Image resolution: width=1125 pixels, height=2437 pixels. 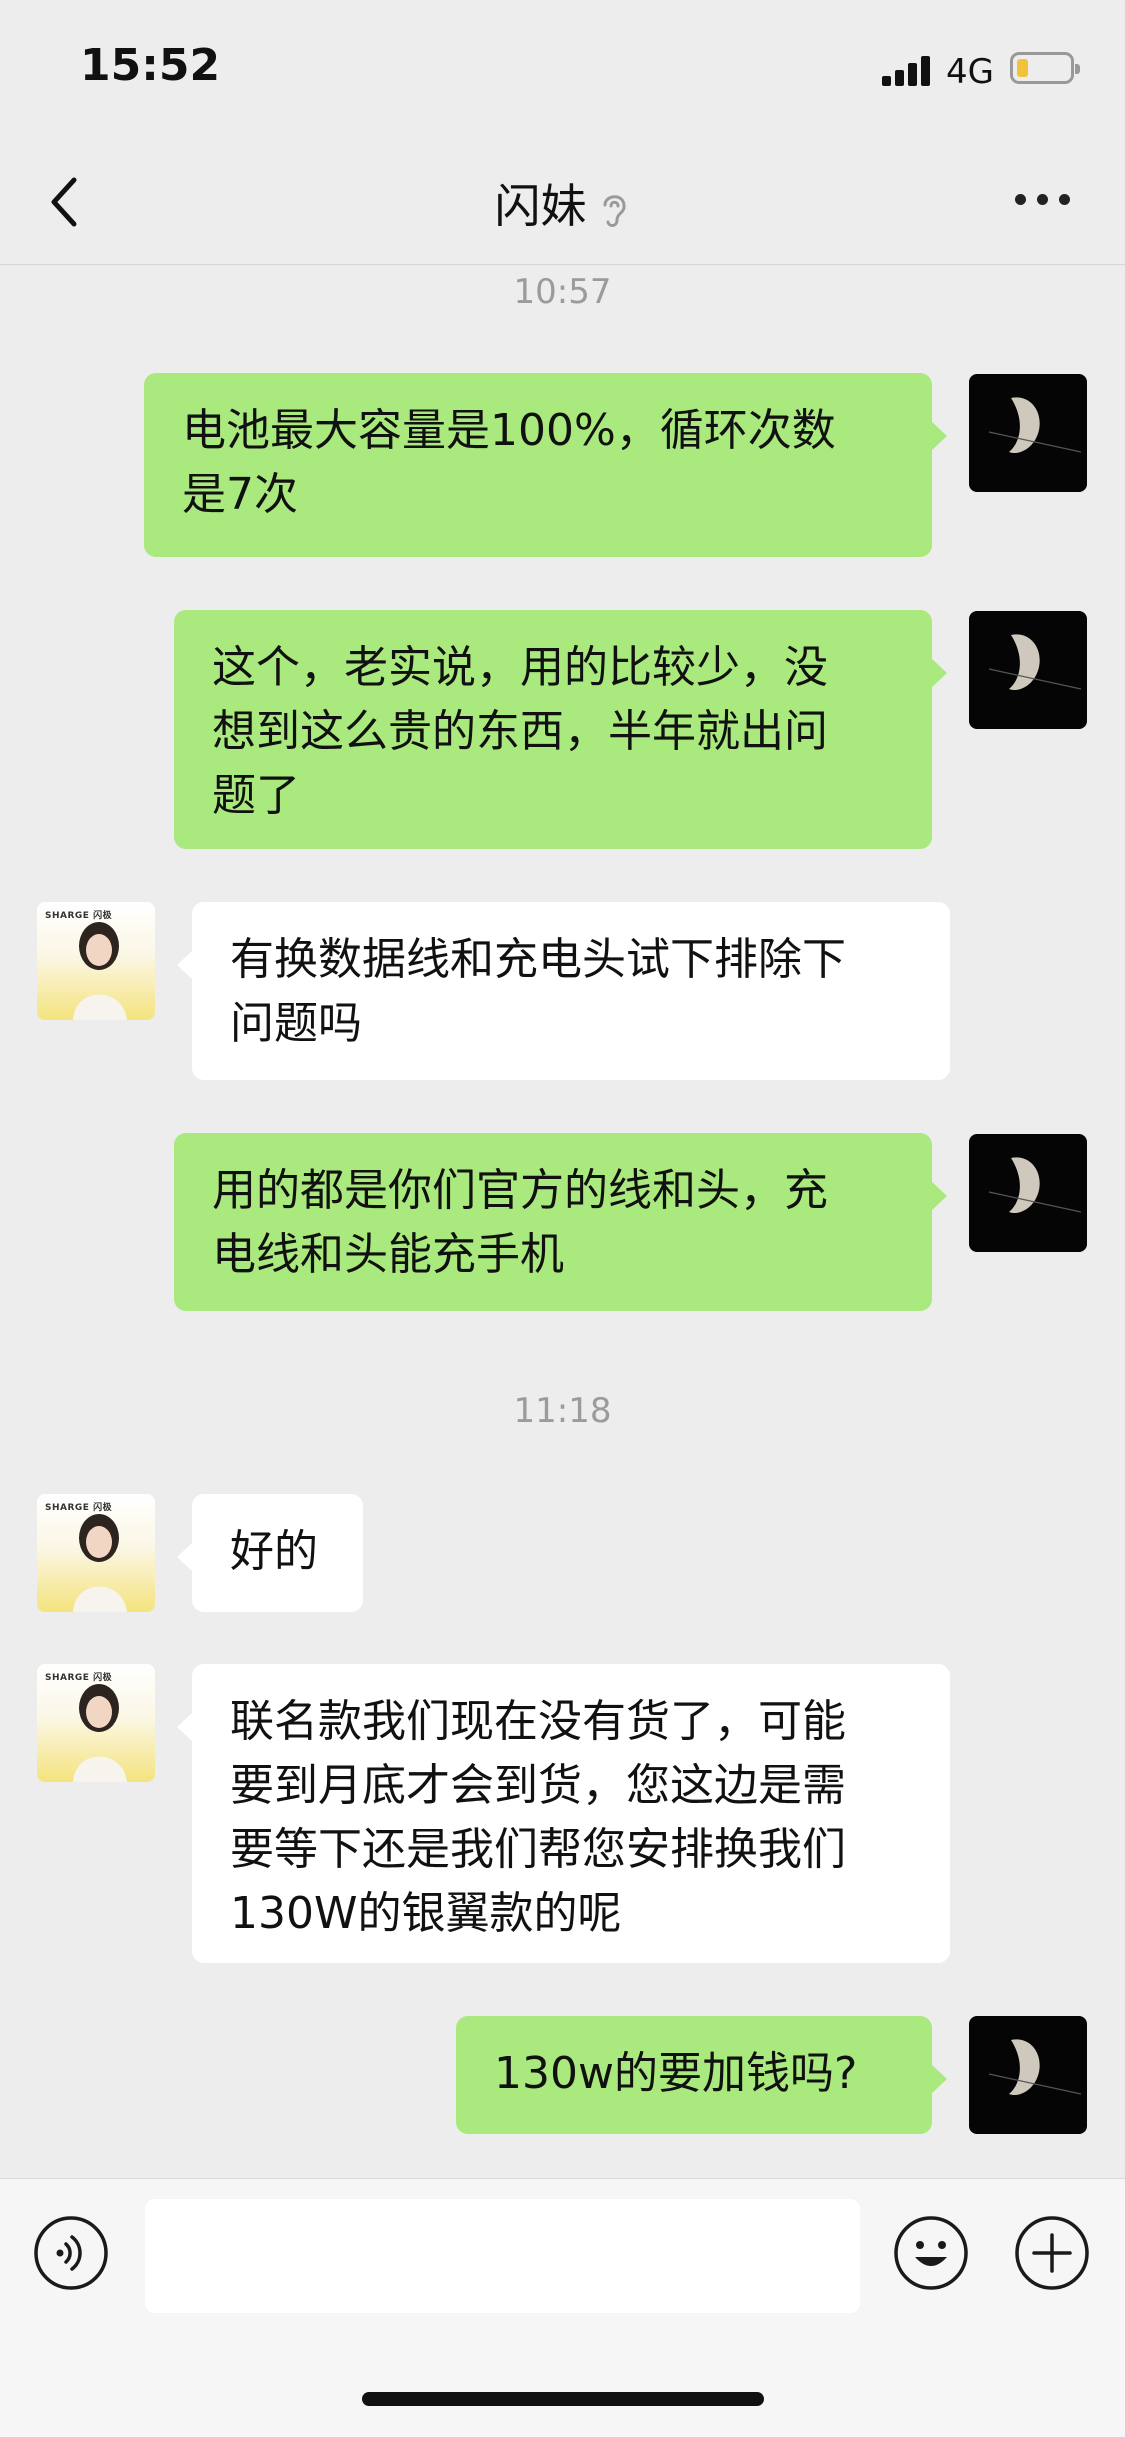 What do you see at coordinates (538, 1849) in the screenshot?
I see `message-line: 要等下还是我们帮您安排换我们` at bounding box center [538, 1849].